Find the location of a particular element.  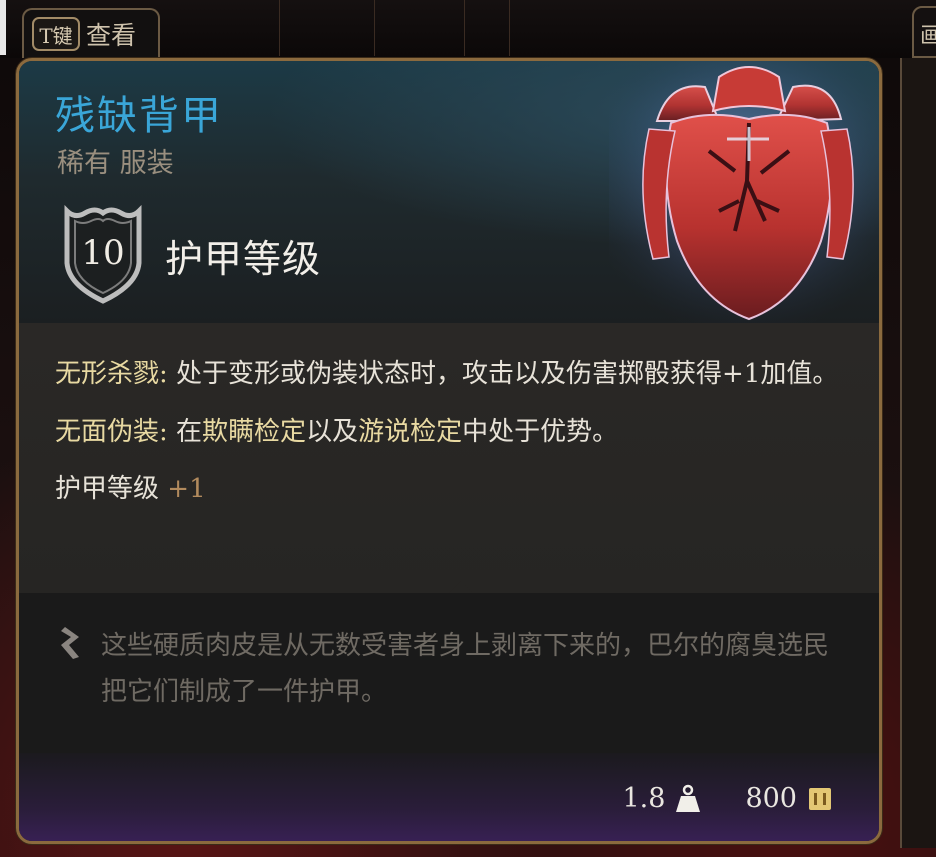

inspect-key-hint: T键 查看 is located at coordinates (91, 33).